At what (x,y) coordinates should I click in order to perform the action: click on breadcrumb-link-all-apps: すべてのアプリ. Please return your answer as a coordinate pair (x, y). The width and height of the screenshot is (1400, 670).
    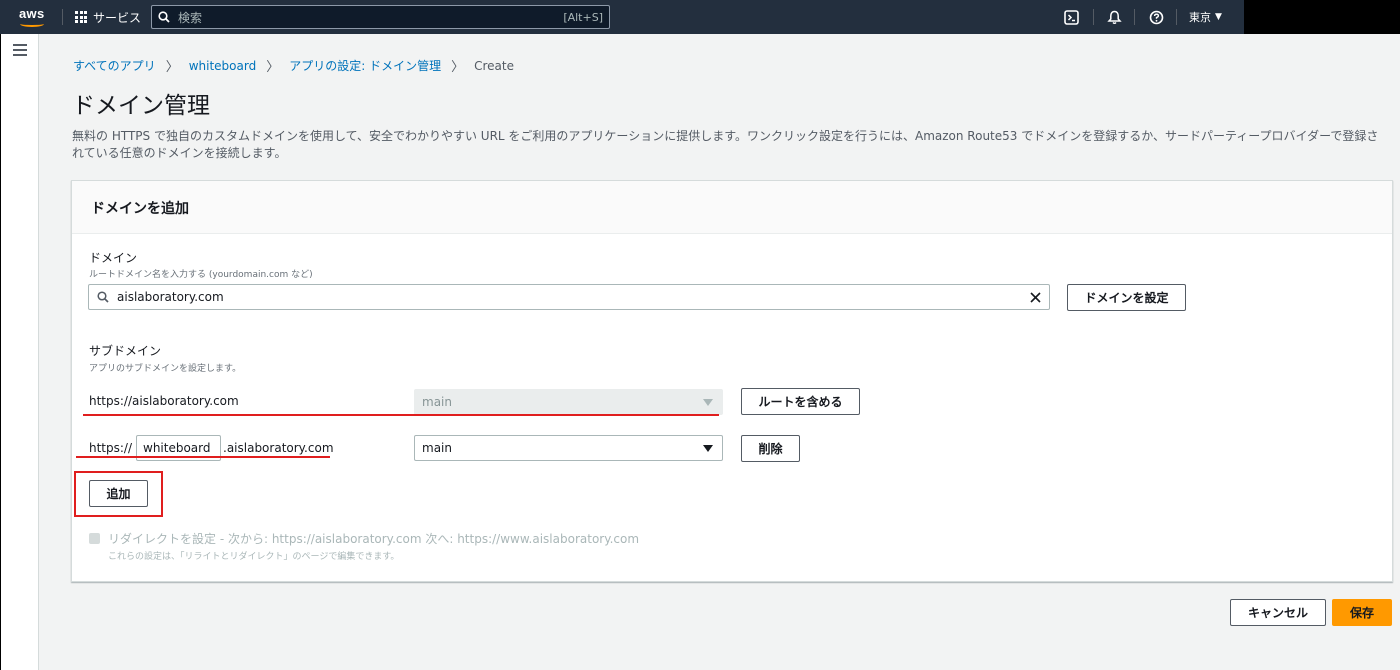
    Looking at the image, I should click on (114, 65).